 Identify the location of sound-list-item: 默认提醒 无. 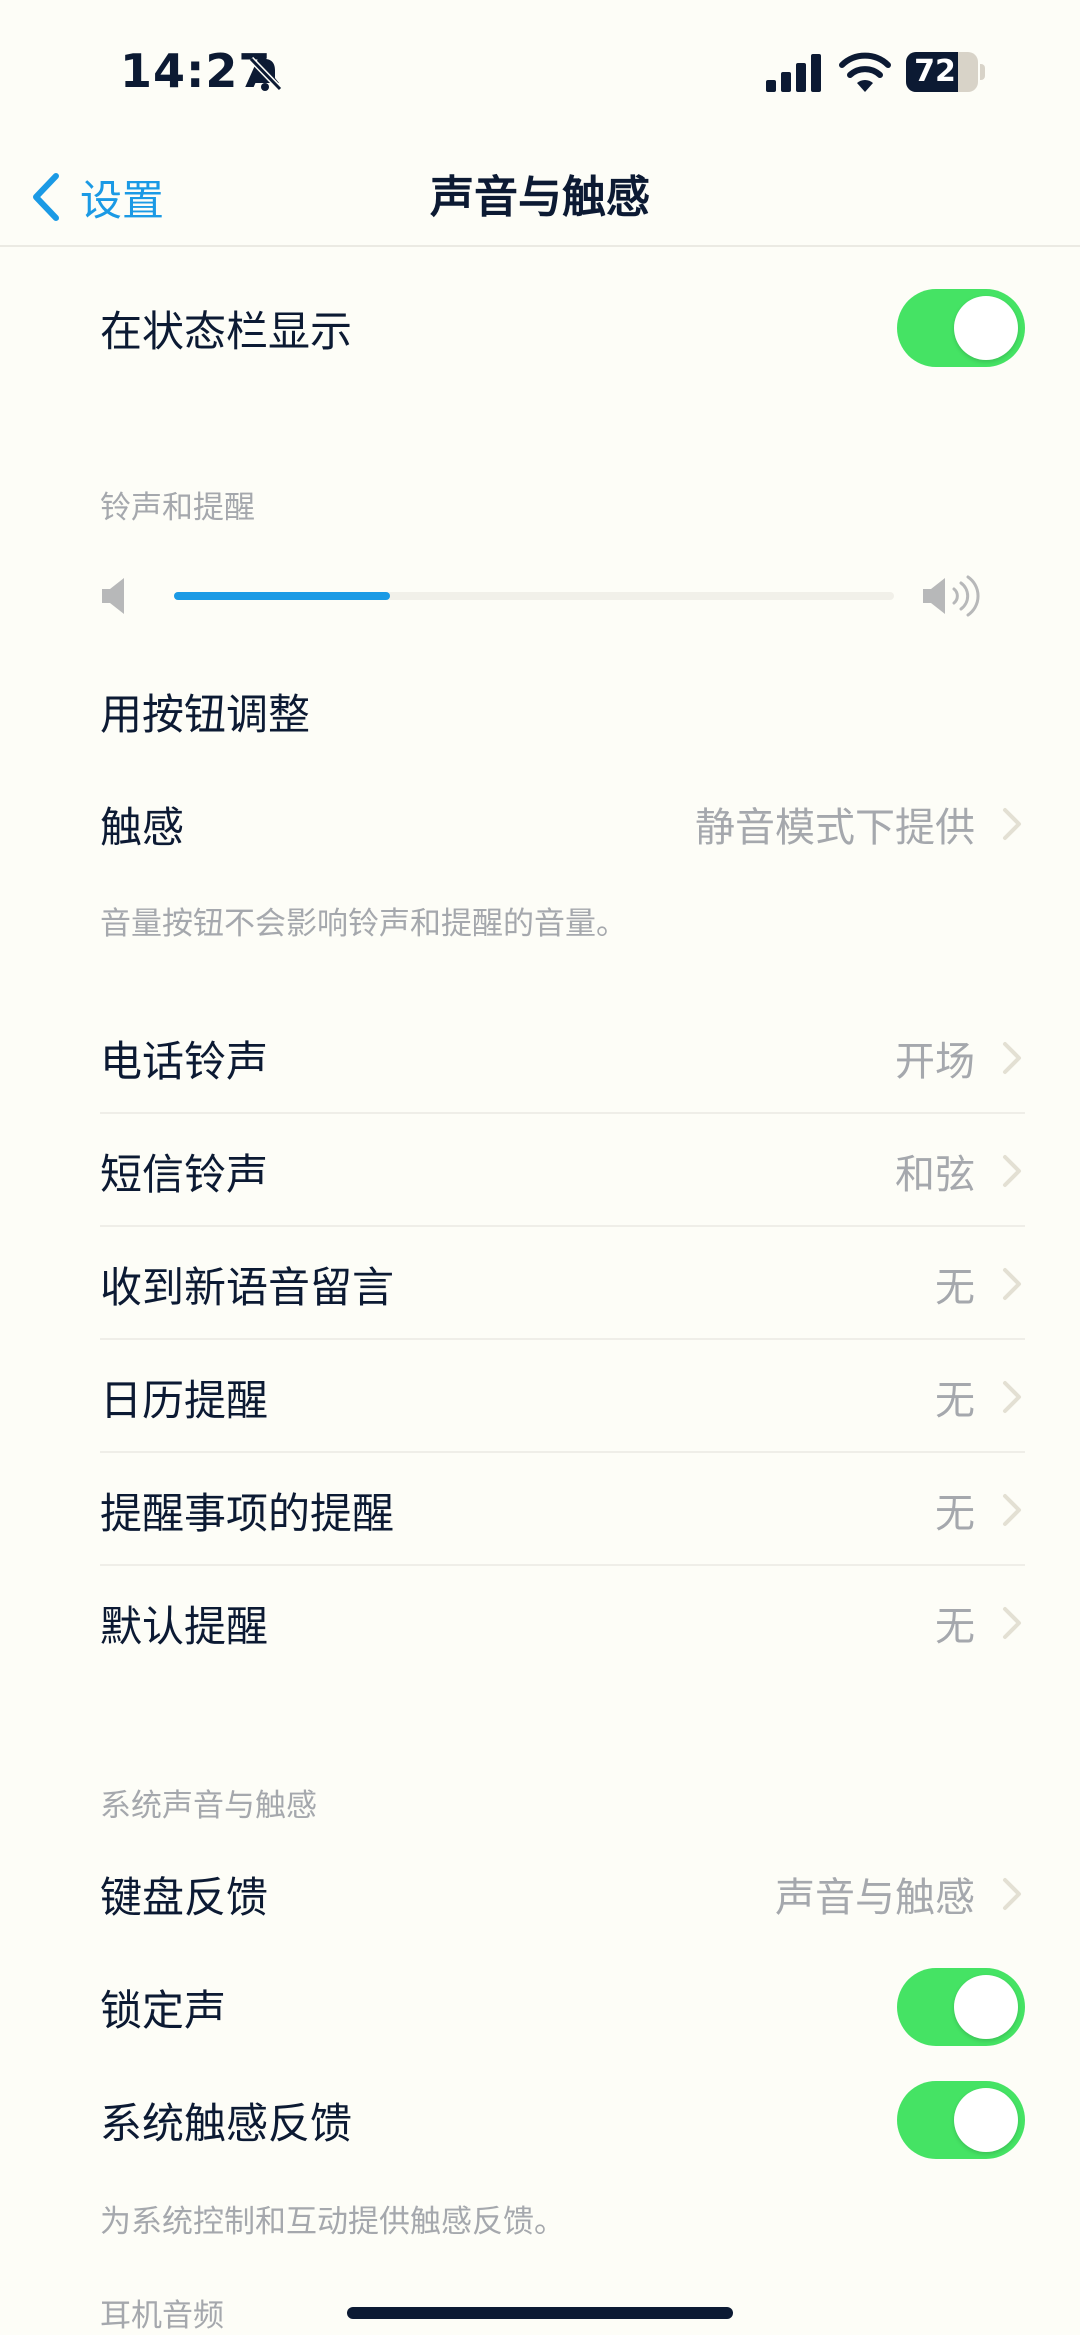
(562, 1623).